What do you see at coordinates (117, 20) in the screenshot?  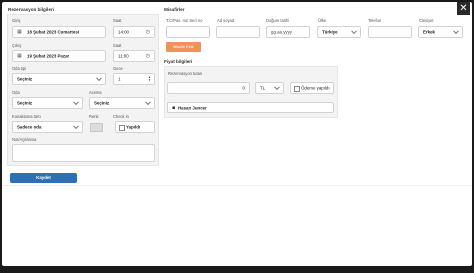 I see `checkin-time-label: Saat` at bounding box center [117, 20].